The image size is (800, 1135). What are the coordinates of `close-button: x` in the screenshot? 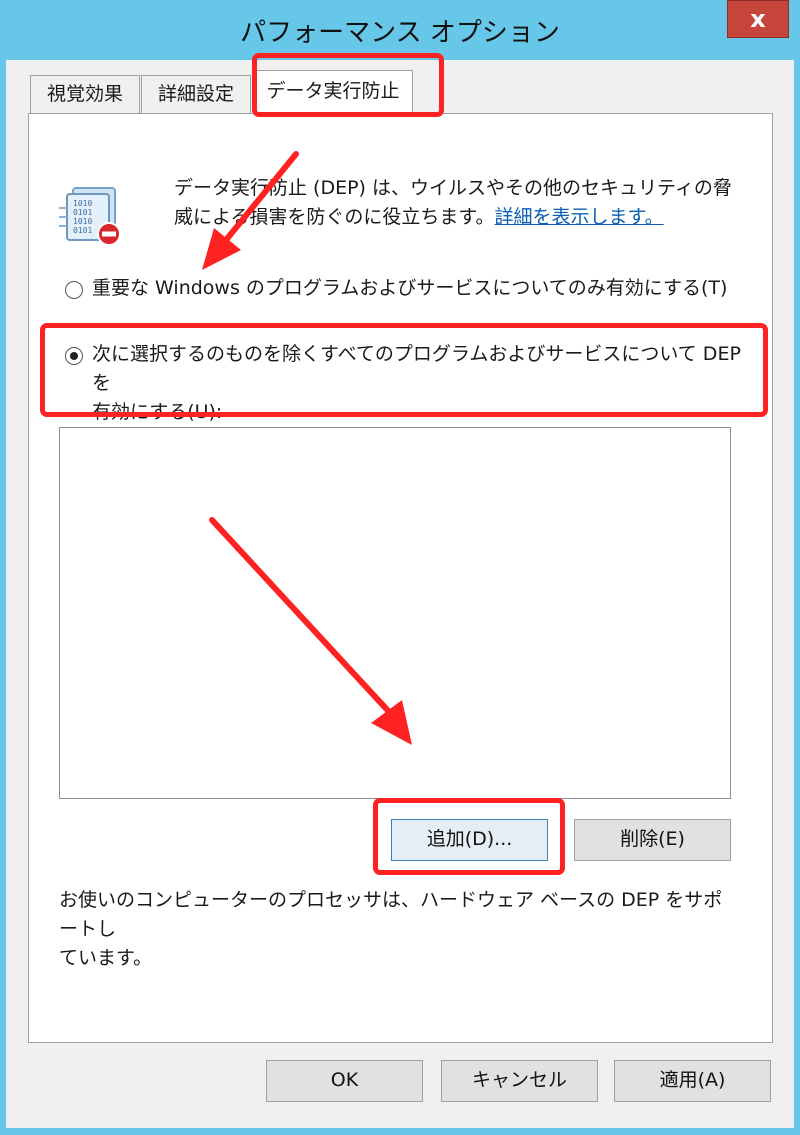 It's located at (758, 19).